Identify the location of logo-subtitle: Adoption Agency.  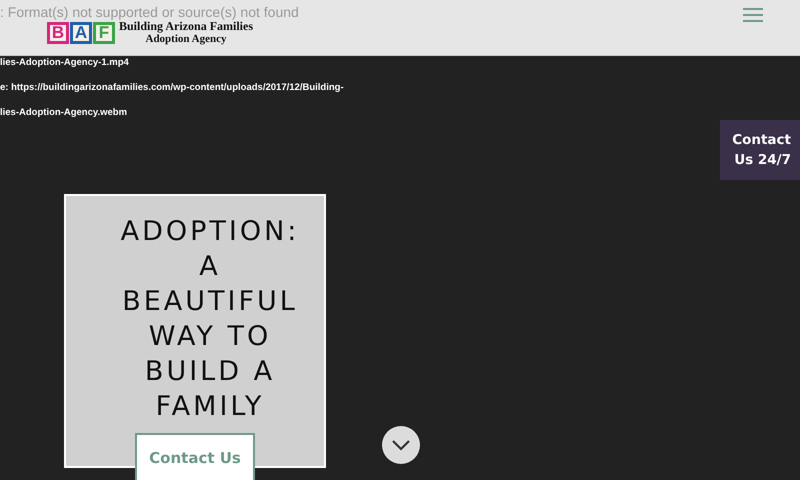
(186, 39).